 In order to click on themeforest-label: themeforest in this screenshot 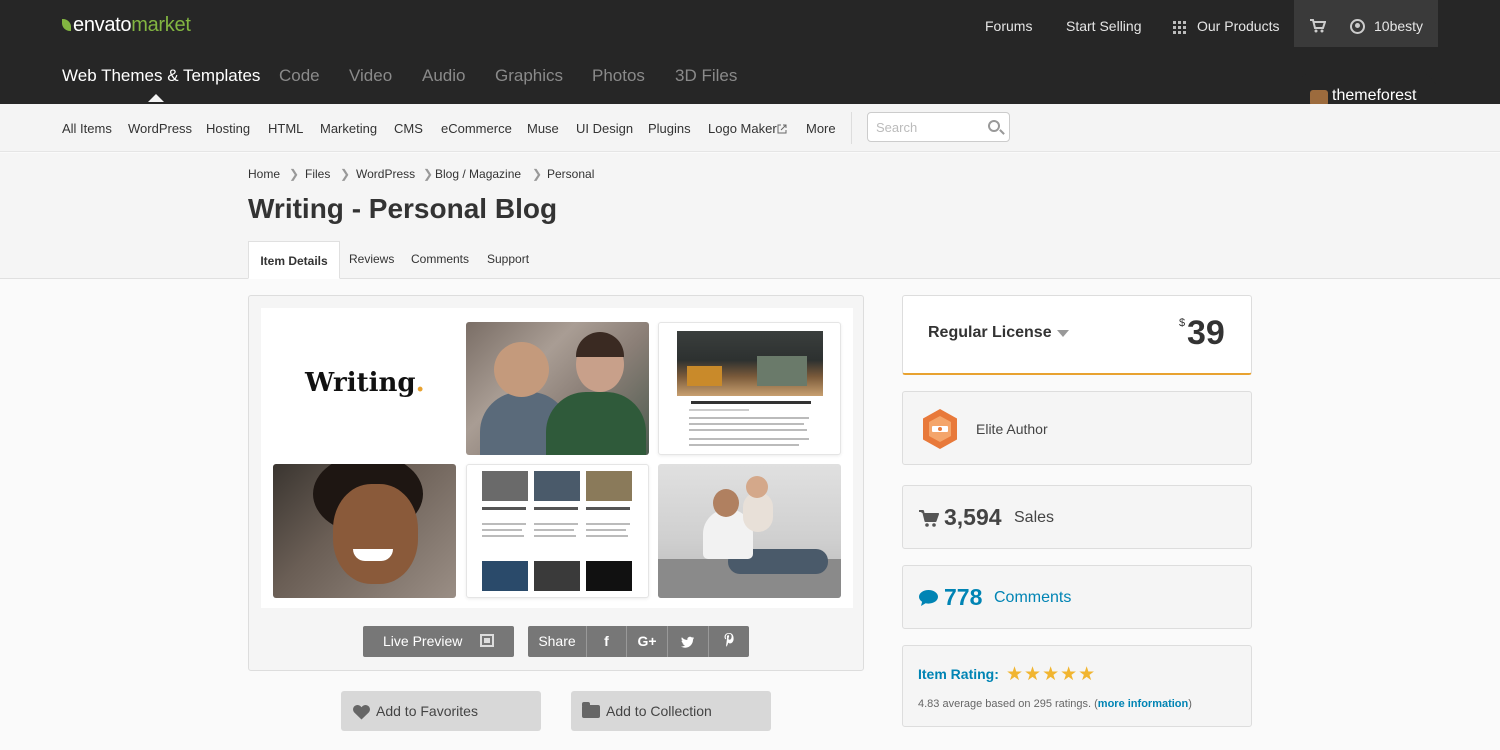, I will do `click(1374, 95)`.